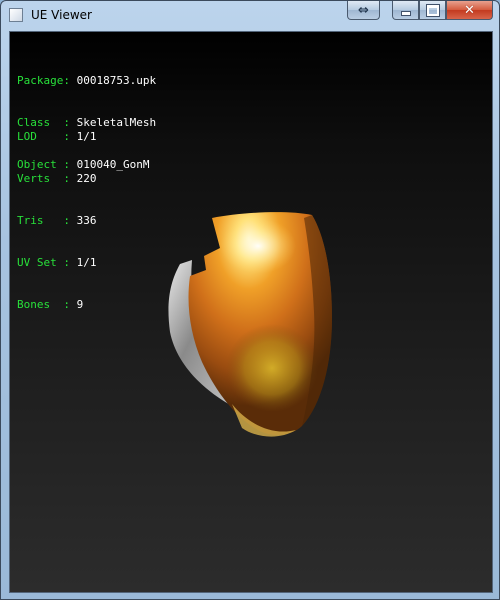 The width and height of the screenshot is (500, 600). I want to click on app-icon, so click(16, 15).